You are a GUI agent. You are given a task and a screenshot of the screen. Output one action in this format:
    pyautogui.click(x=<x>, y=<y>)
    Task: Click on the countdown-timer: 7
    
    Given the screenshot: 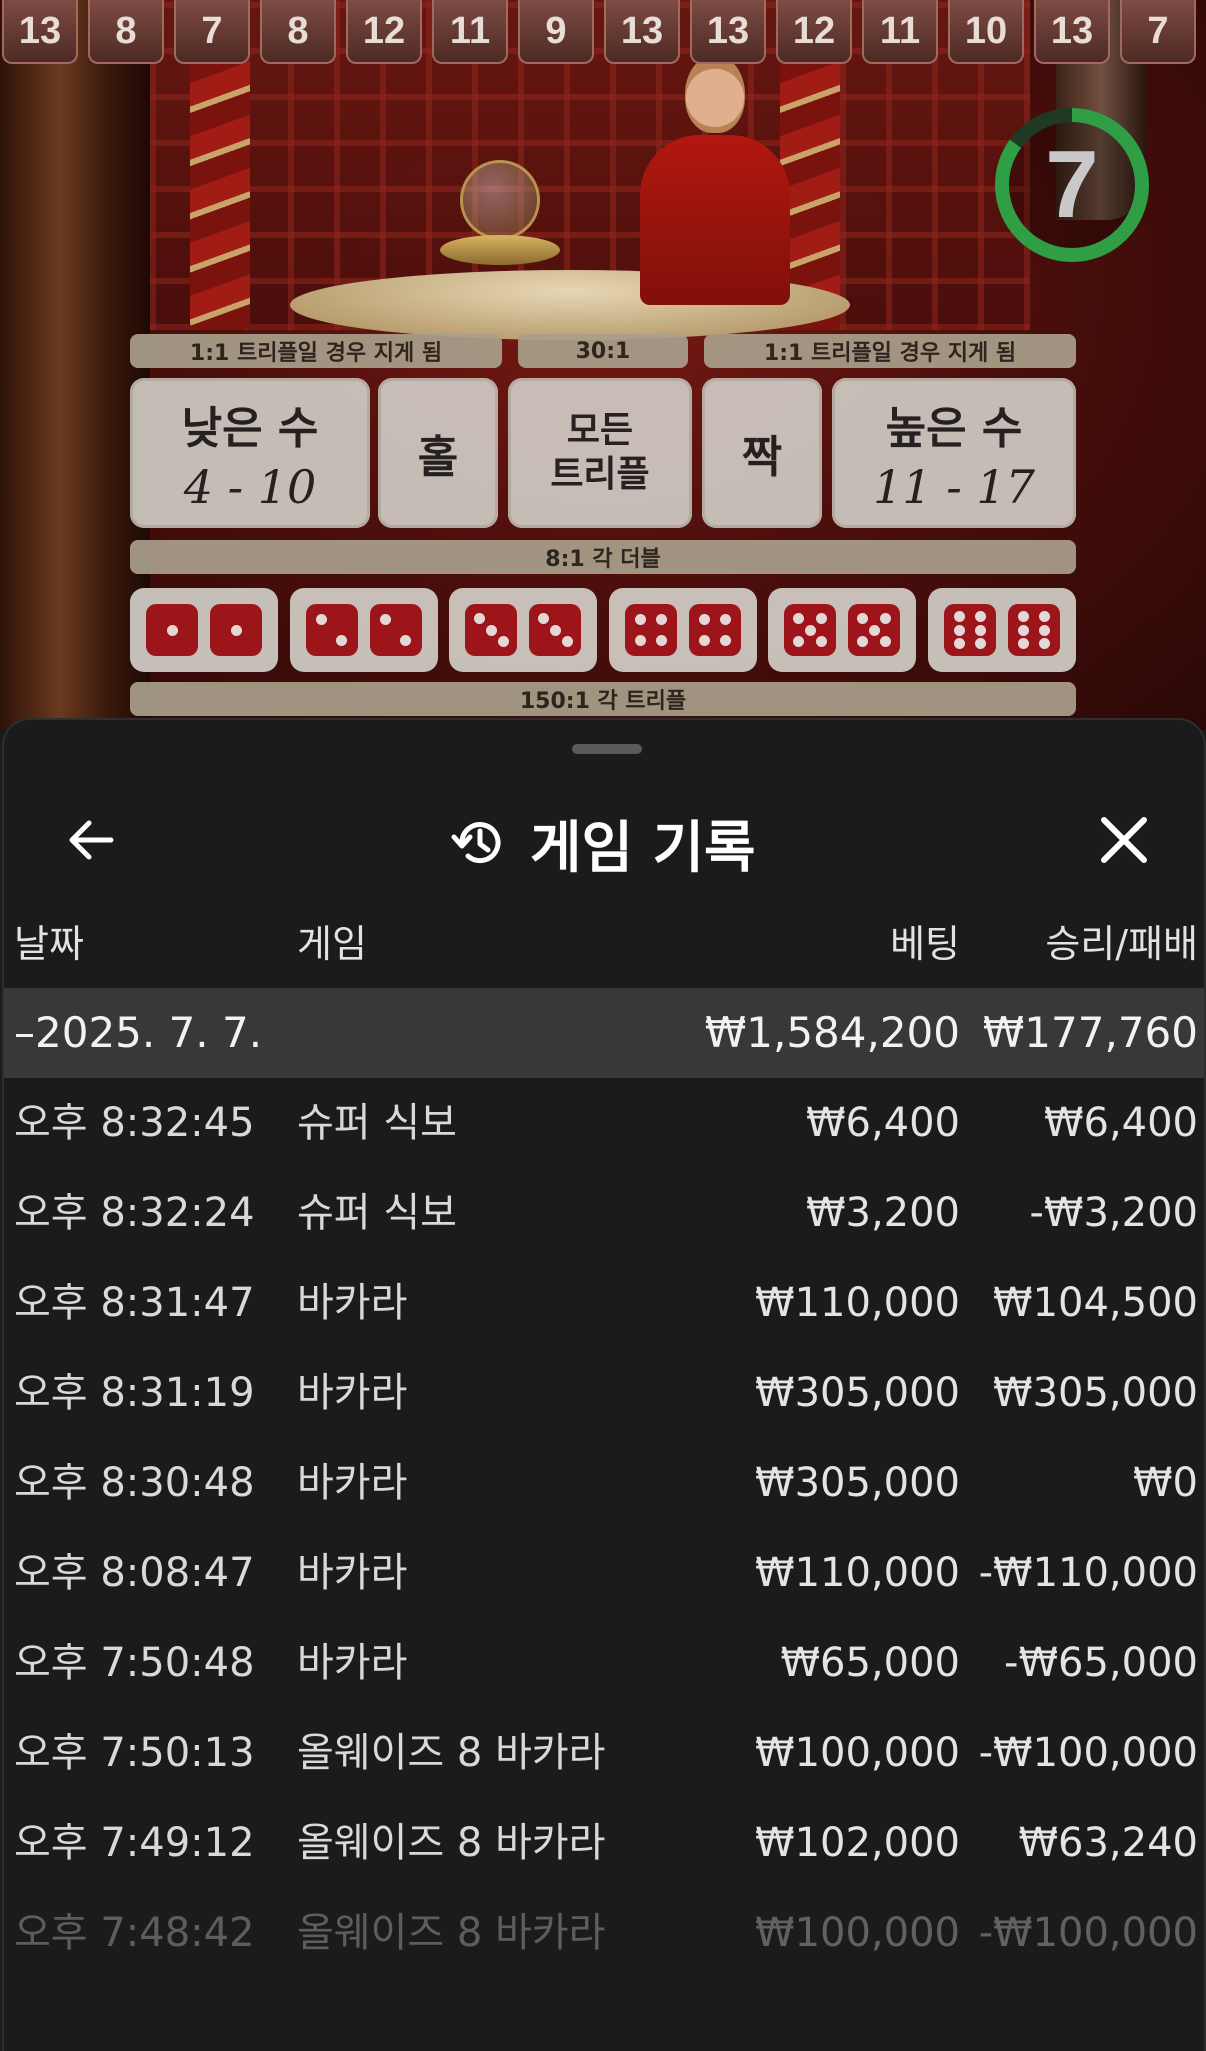 What is the action you would take?
    pyautogui.click(x=1072, y=185)
    